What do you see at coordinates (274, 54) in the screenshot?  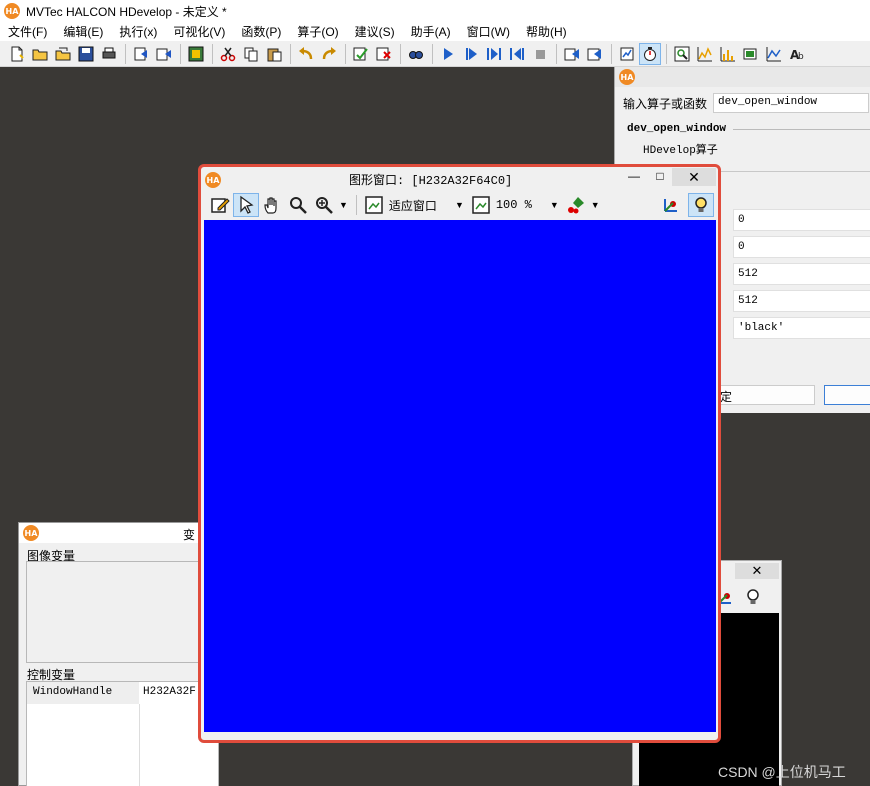 I see `paste-icon` at bounding box center [274, 54].